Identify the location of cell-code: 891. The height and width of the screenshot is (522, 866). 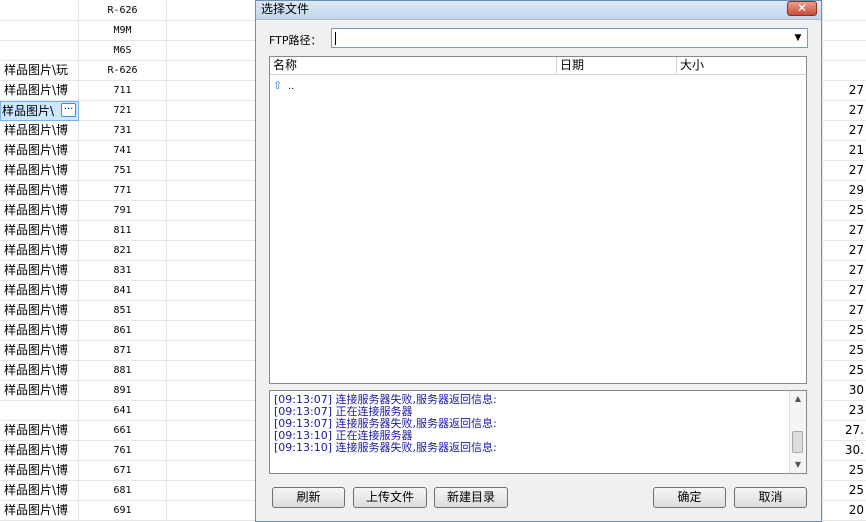
(123, 391).